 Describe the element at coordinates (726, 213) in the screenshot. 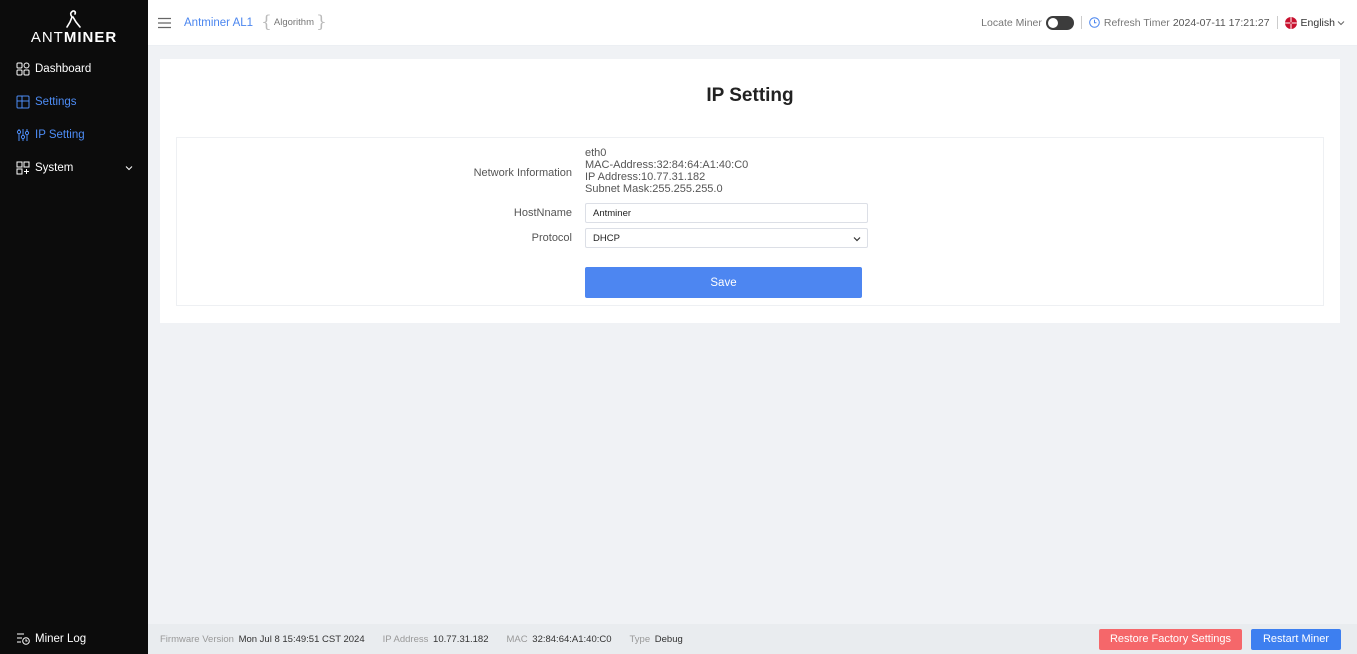

I see `hostname-input: Antminer` at that location.